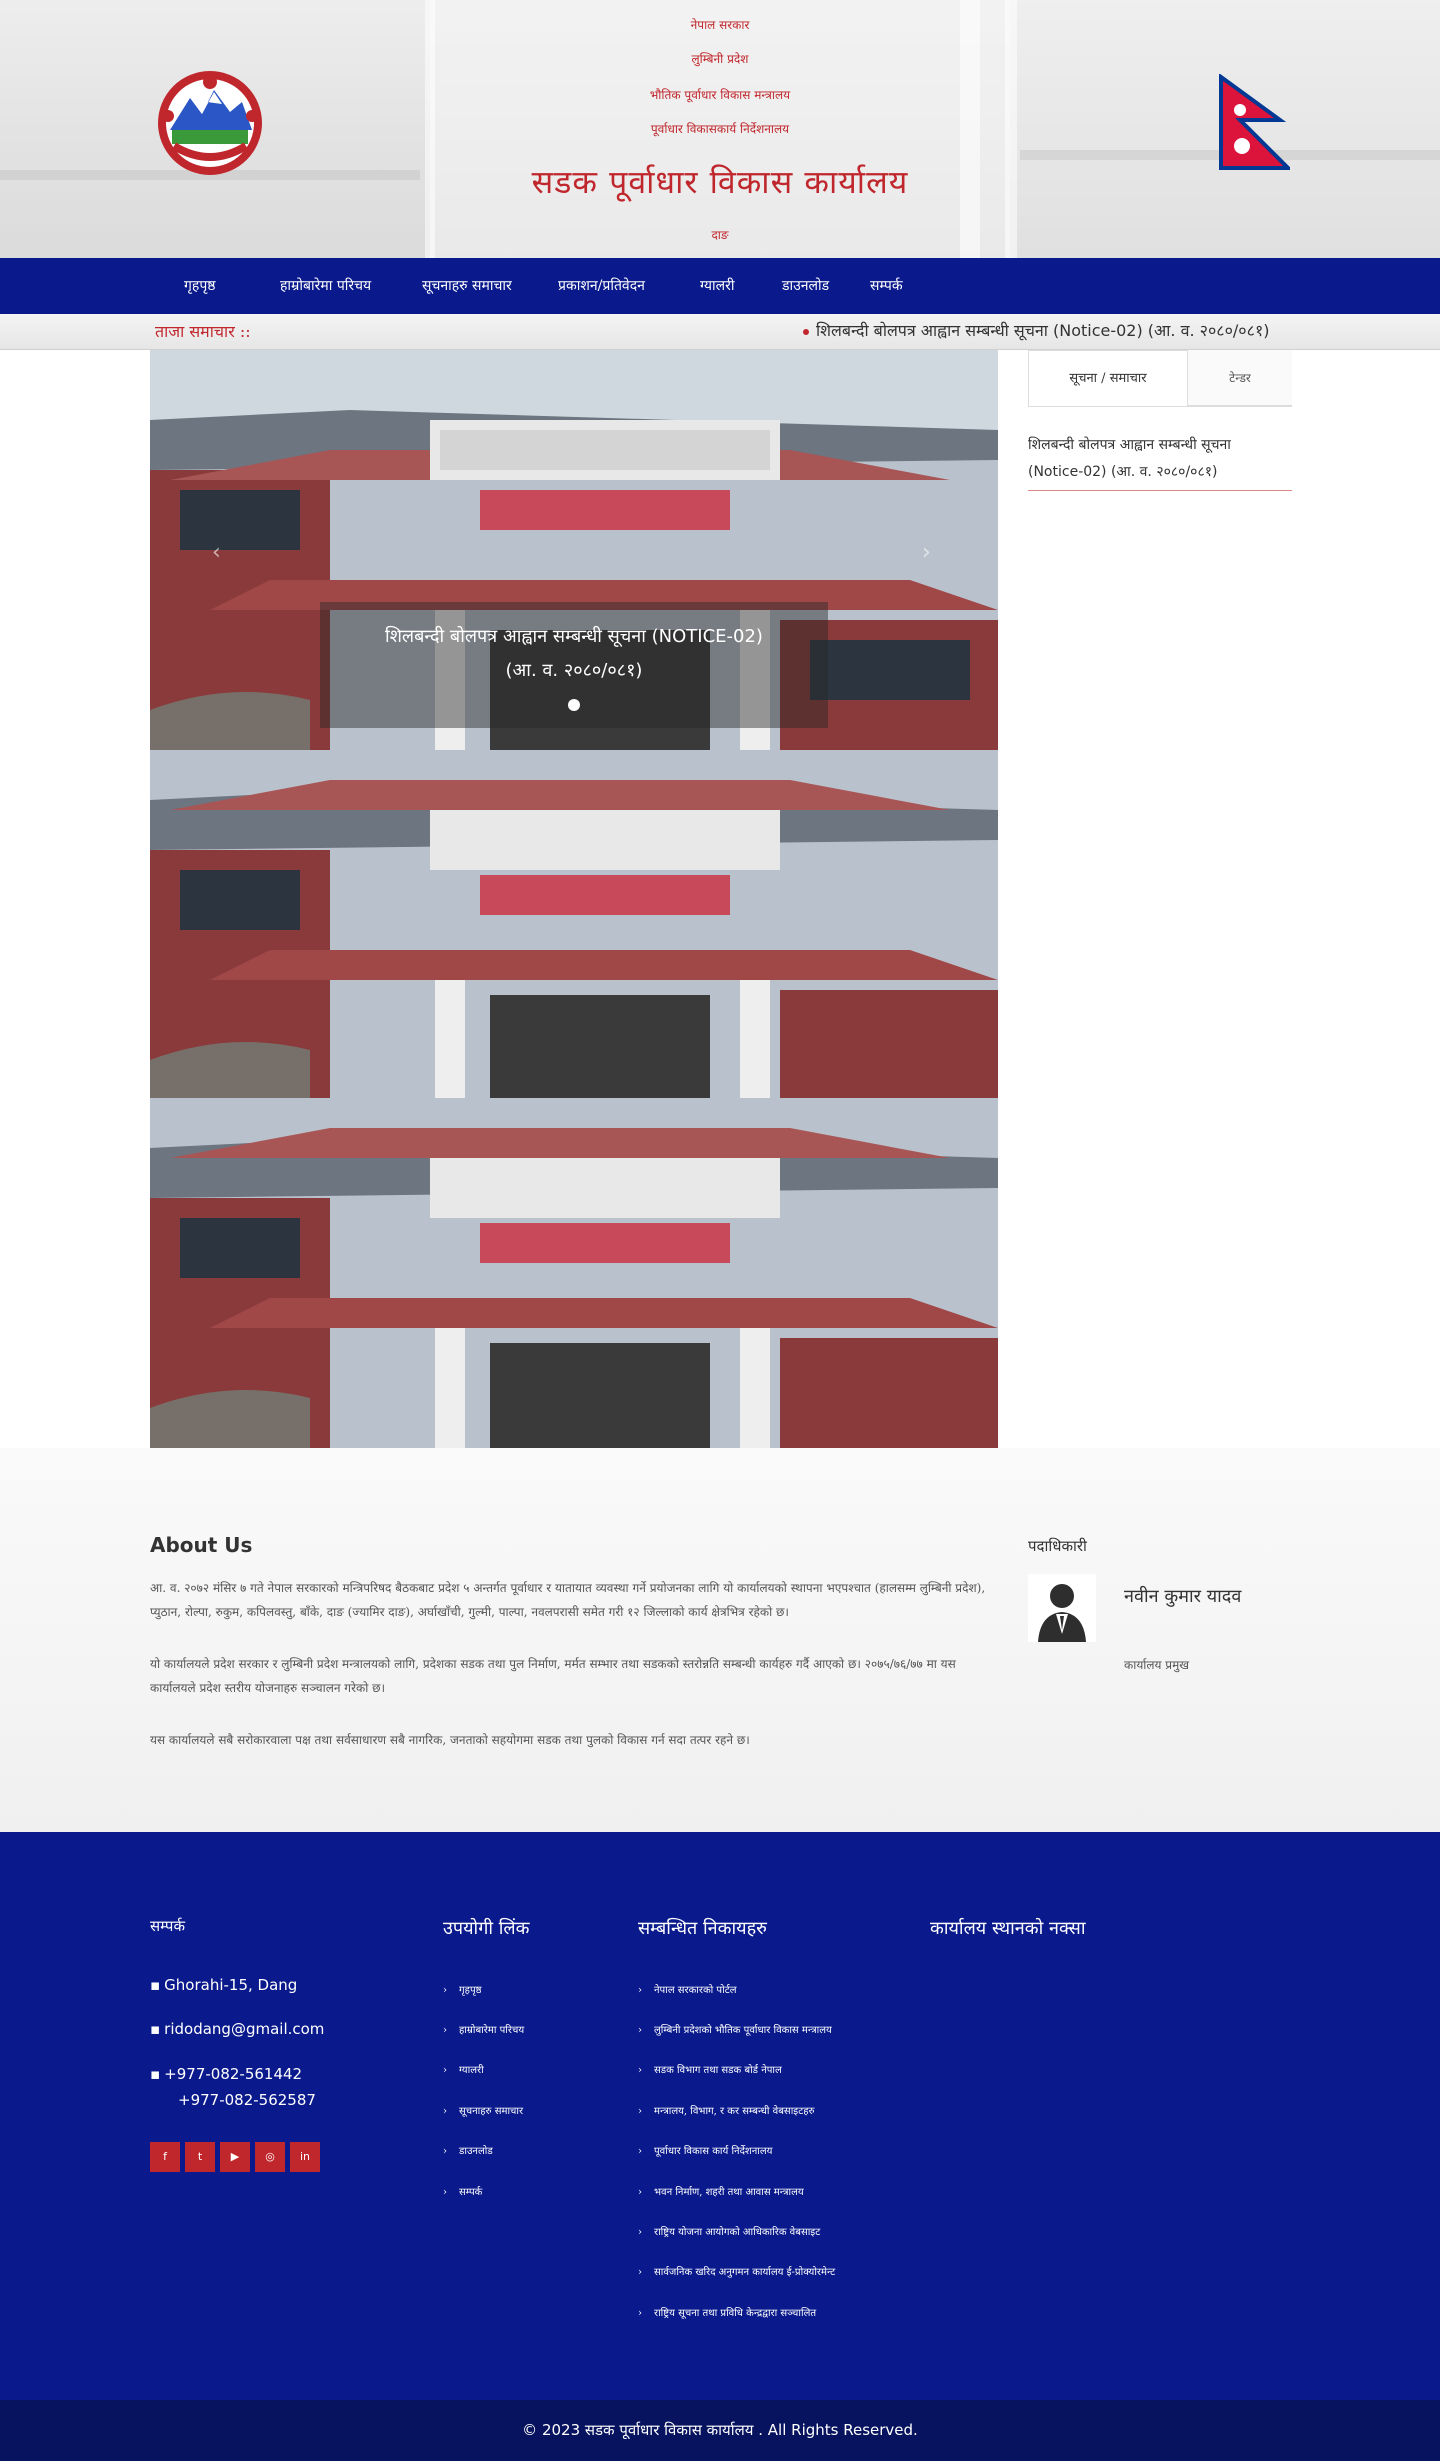 This screenshot has height=2461, width=1440. Describe the element at coordinates (886, 286) in the screenshot. I see `nav-item-contact: सम्पर्क` at that location.